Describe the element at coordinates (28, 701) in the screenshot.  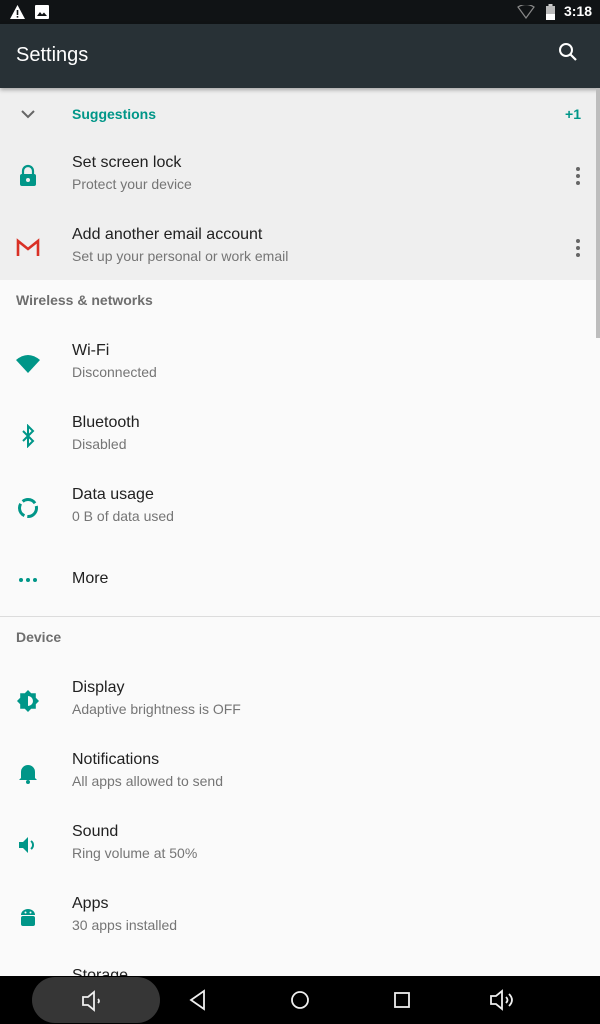
I see `brightness-icon` at that location.